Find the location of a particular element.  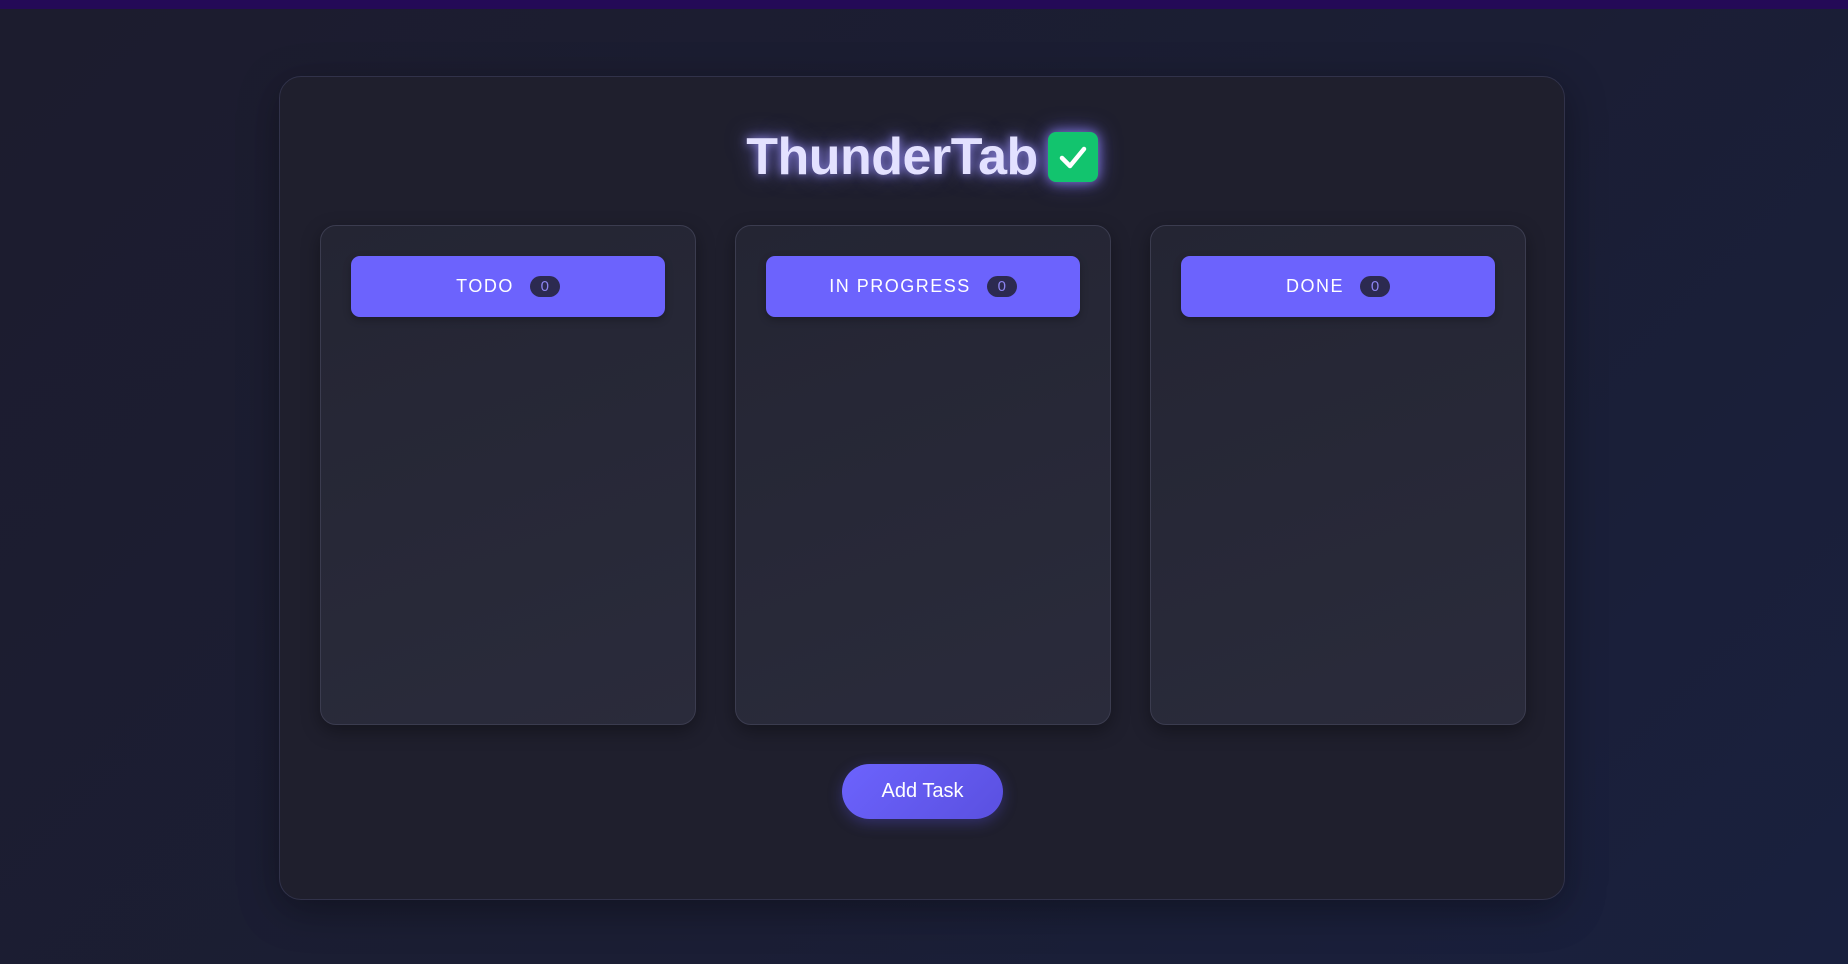

app-title: ThunderTab is located at coordinates (892, 157).